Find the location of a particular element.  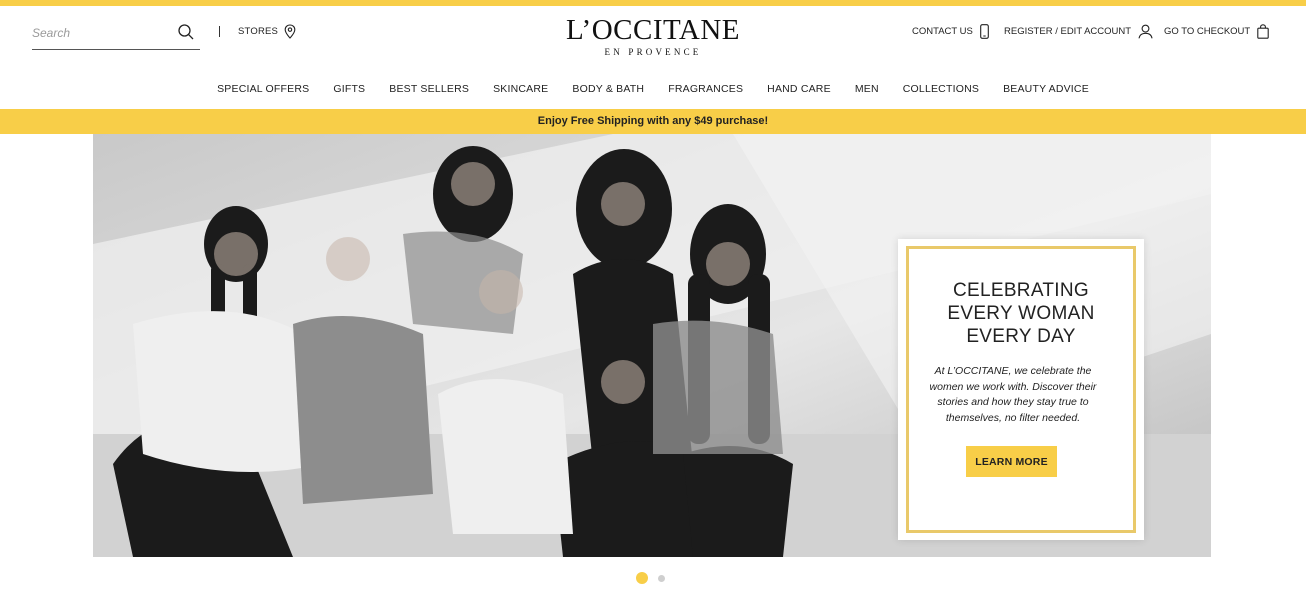

top-accent-strip is located at coordinates (653, 3).